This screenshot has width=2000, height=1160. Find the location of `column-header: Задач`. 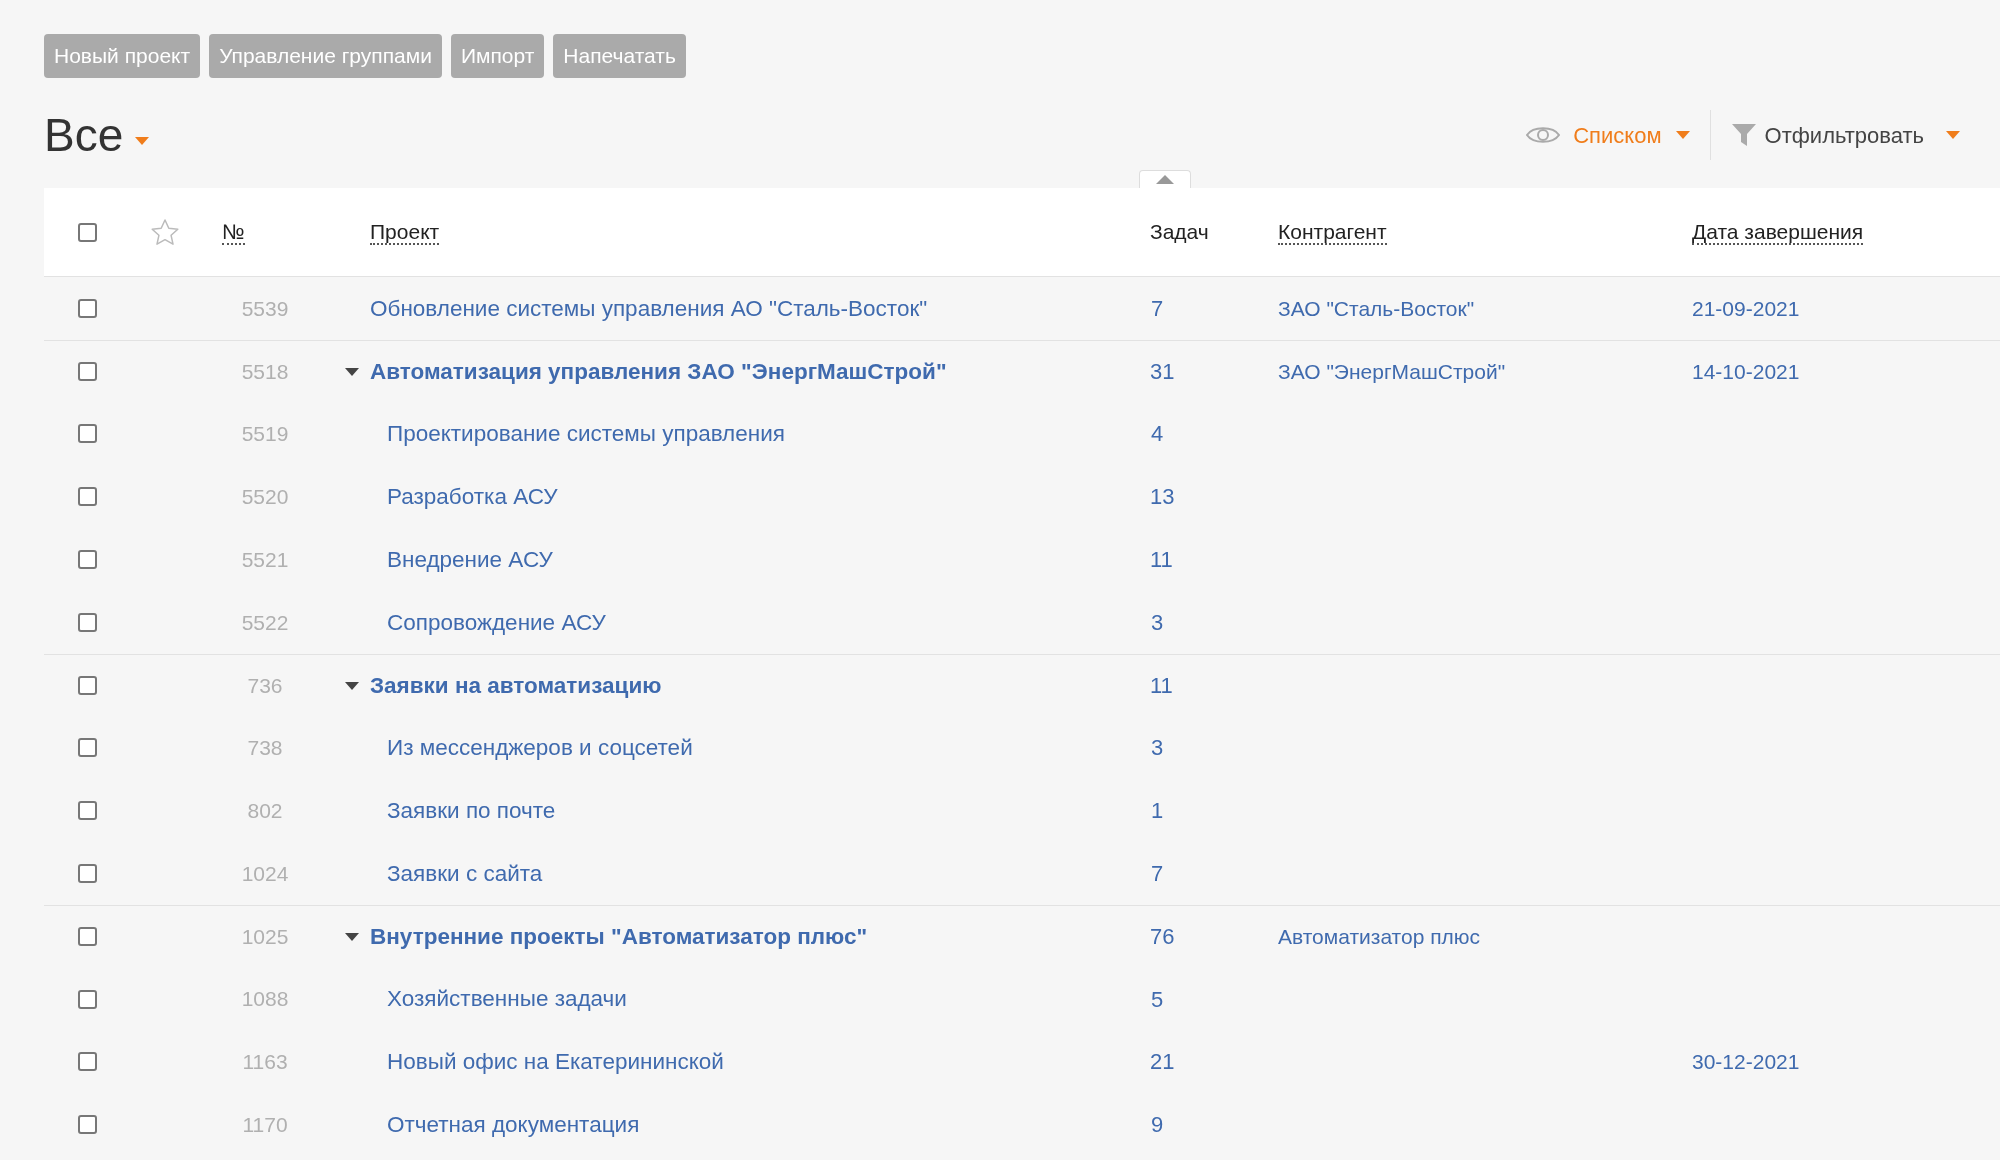

column-header: Задач is located at coordinates (1179, 232).